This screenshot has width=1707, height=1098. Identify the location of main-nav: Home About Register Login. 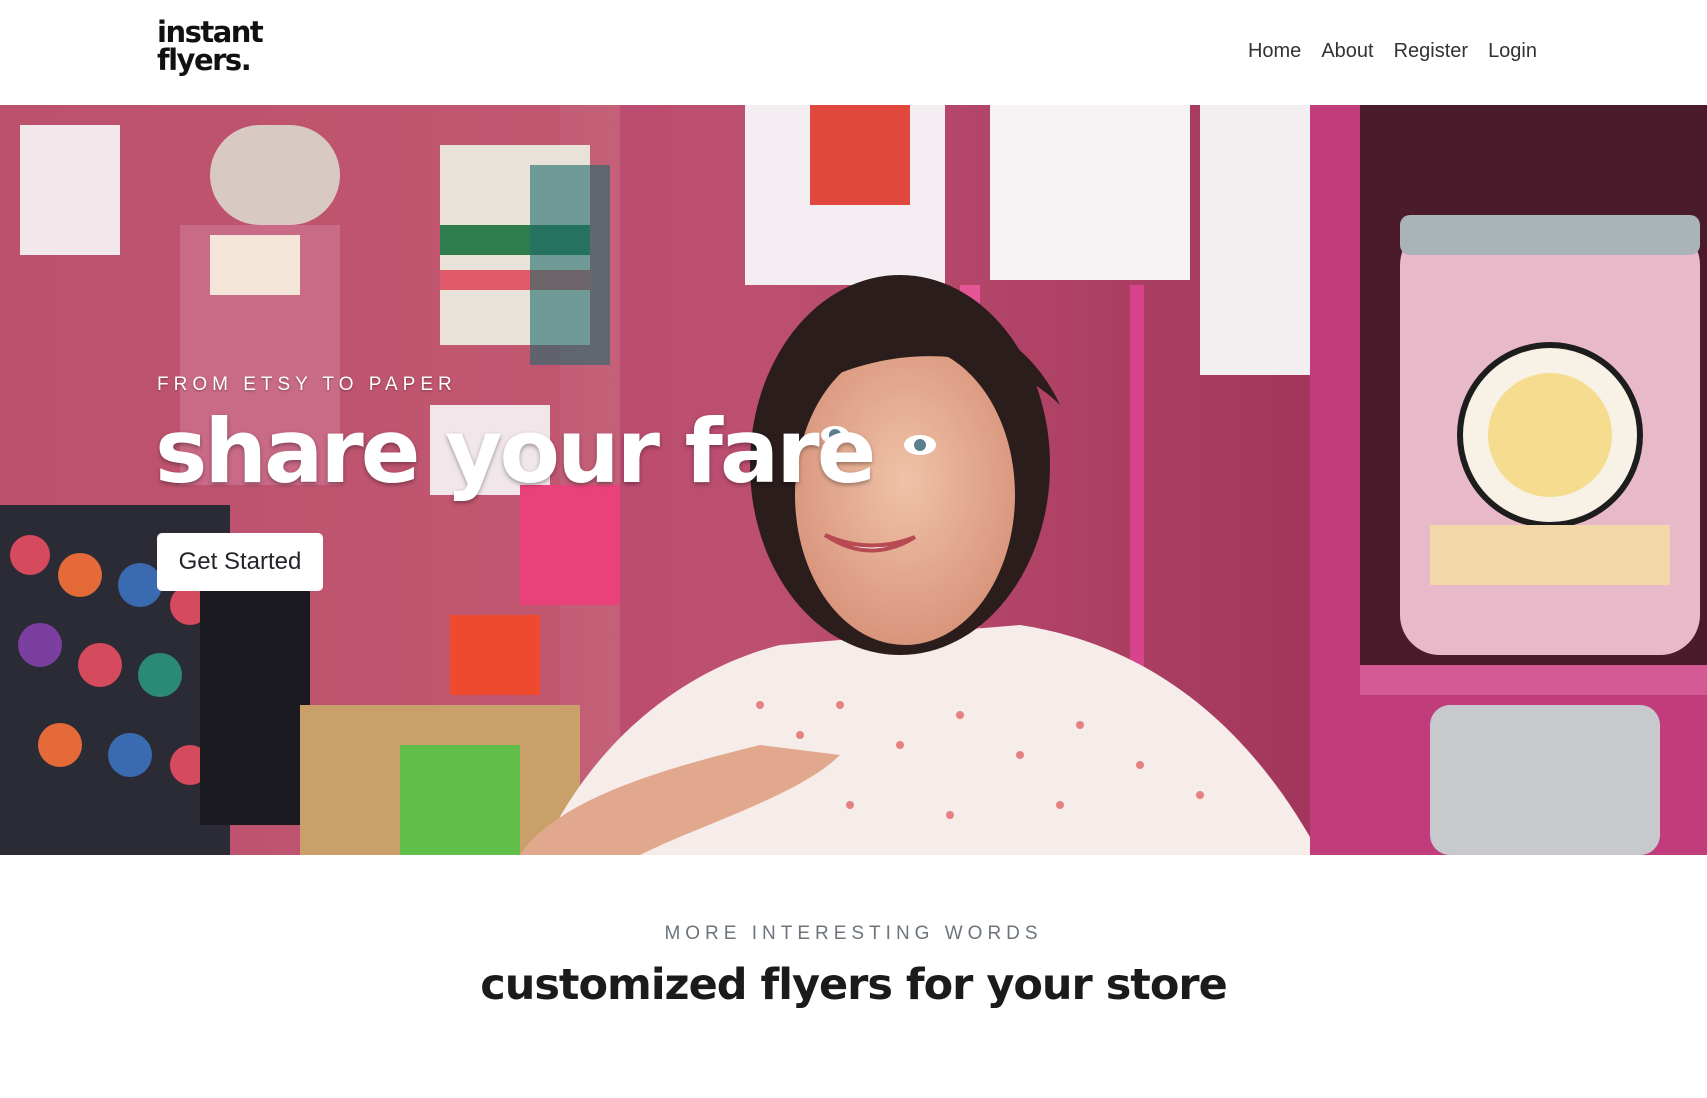
(1392, 51).